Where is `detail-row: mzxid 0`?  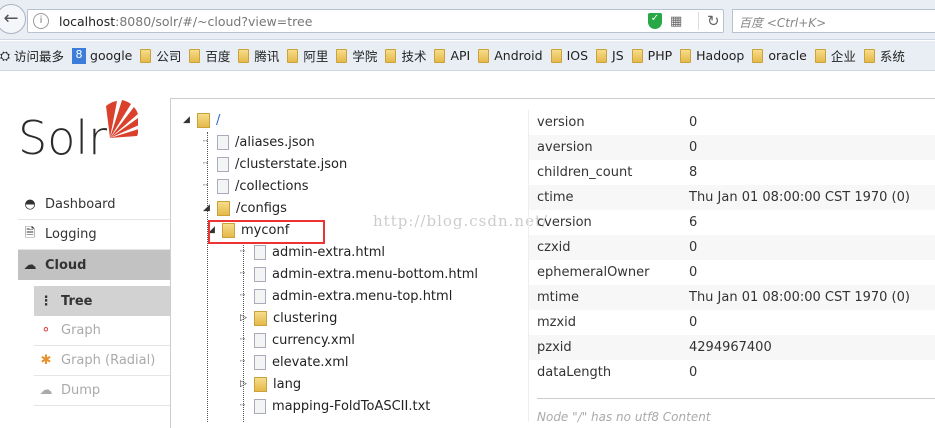
detail-row: mzxid 0 is located at coordinates (732, 322).